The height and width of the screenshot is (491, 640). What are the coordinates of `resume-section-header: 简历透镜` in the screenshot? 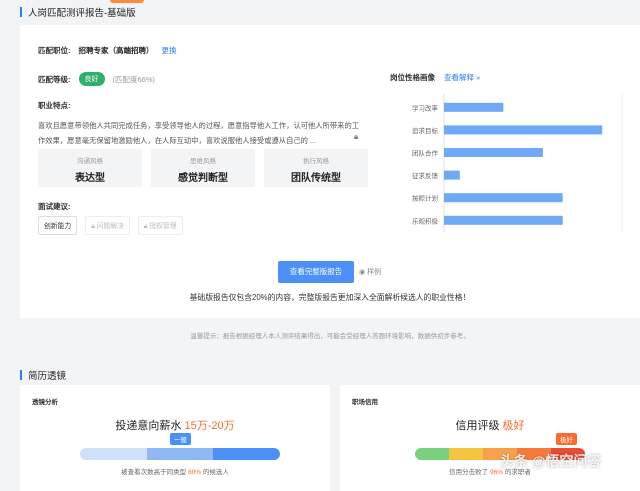 It's located at (43, 375).